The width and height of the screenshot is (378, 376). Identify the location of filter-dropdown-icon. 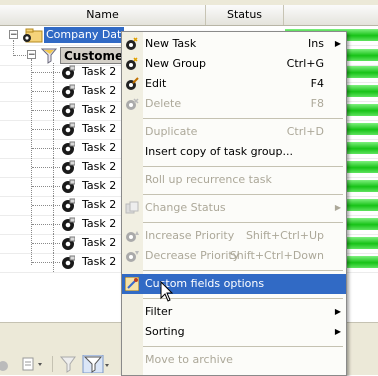
(97, 364).